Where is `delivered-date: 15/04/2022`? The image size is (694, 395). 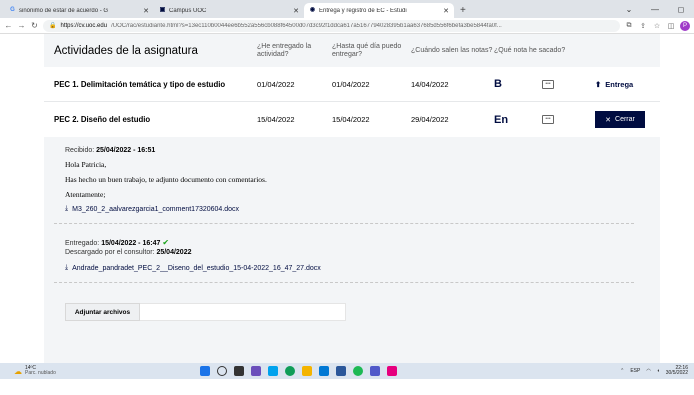
delivered-date: 15/04/2022 is located at coordinates (276, 119).